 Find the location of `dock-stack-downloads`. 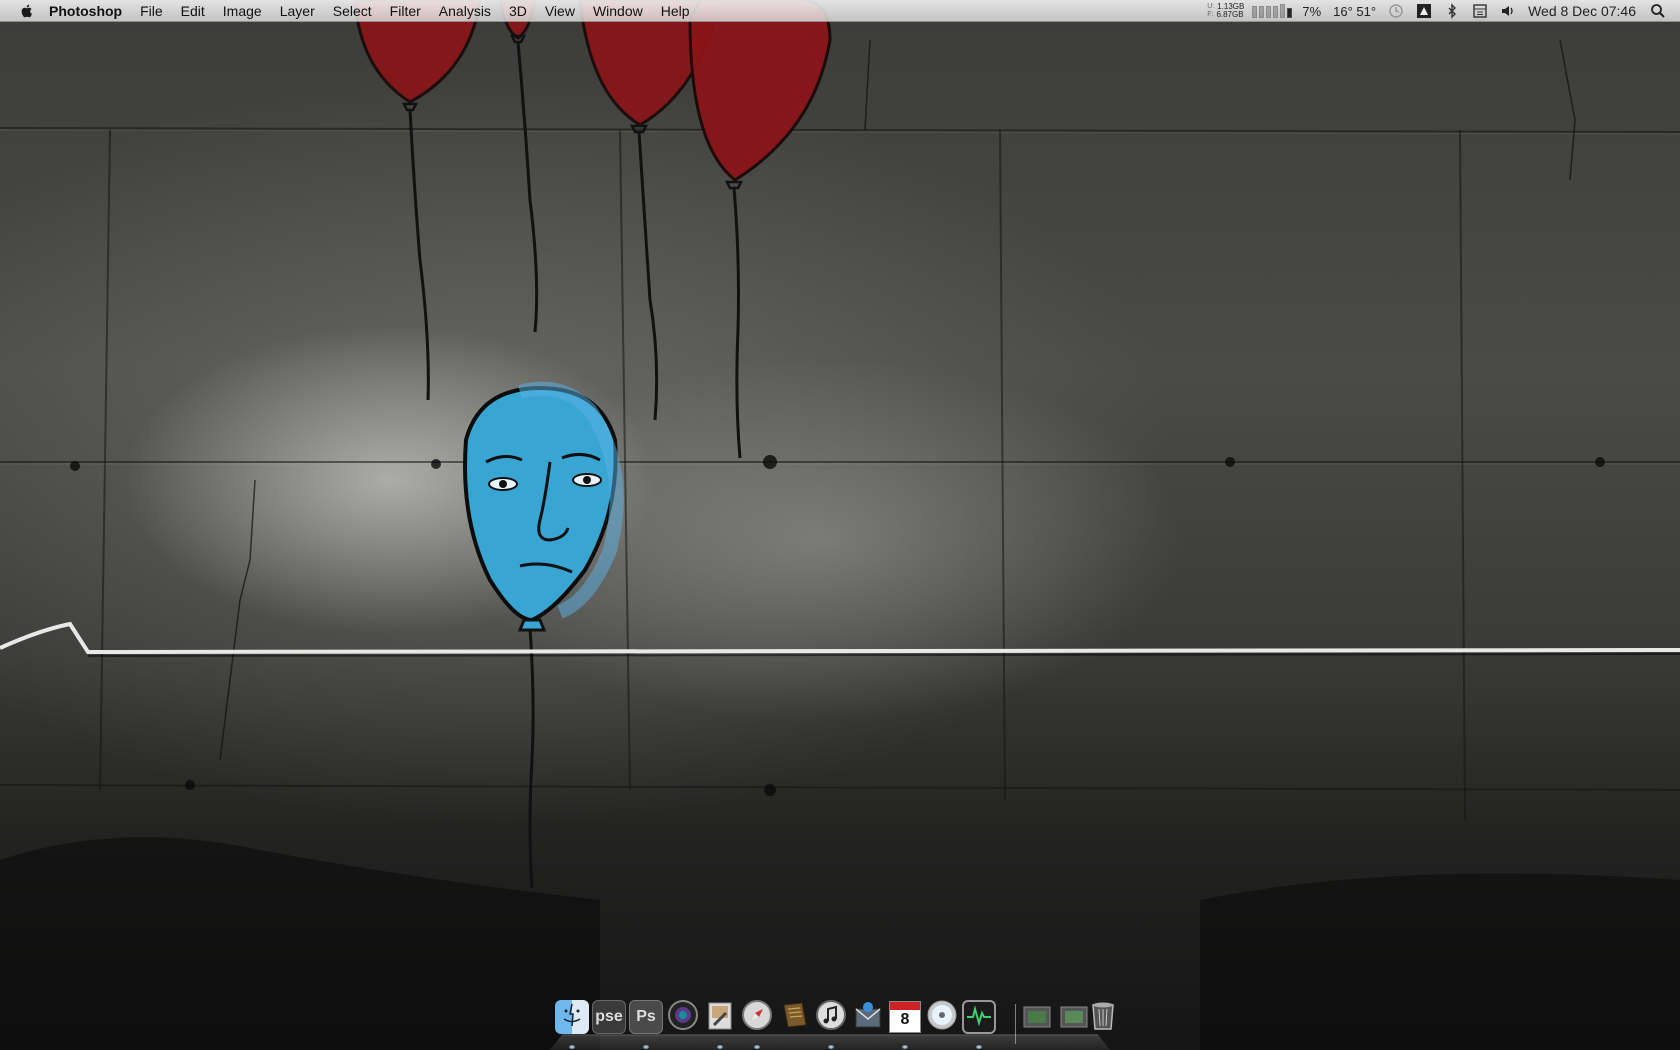

dock-stack-downloads is located at coordinates (1037, 1017).